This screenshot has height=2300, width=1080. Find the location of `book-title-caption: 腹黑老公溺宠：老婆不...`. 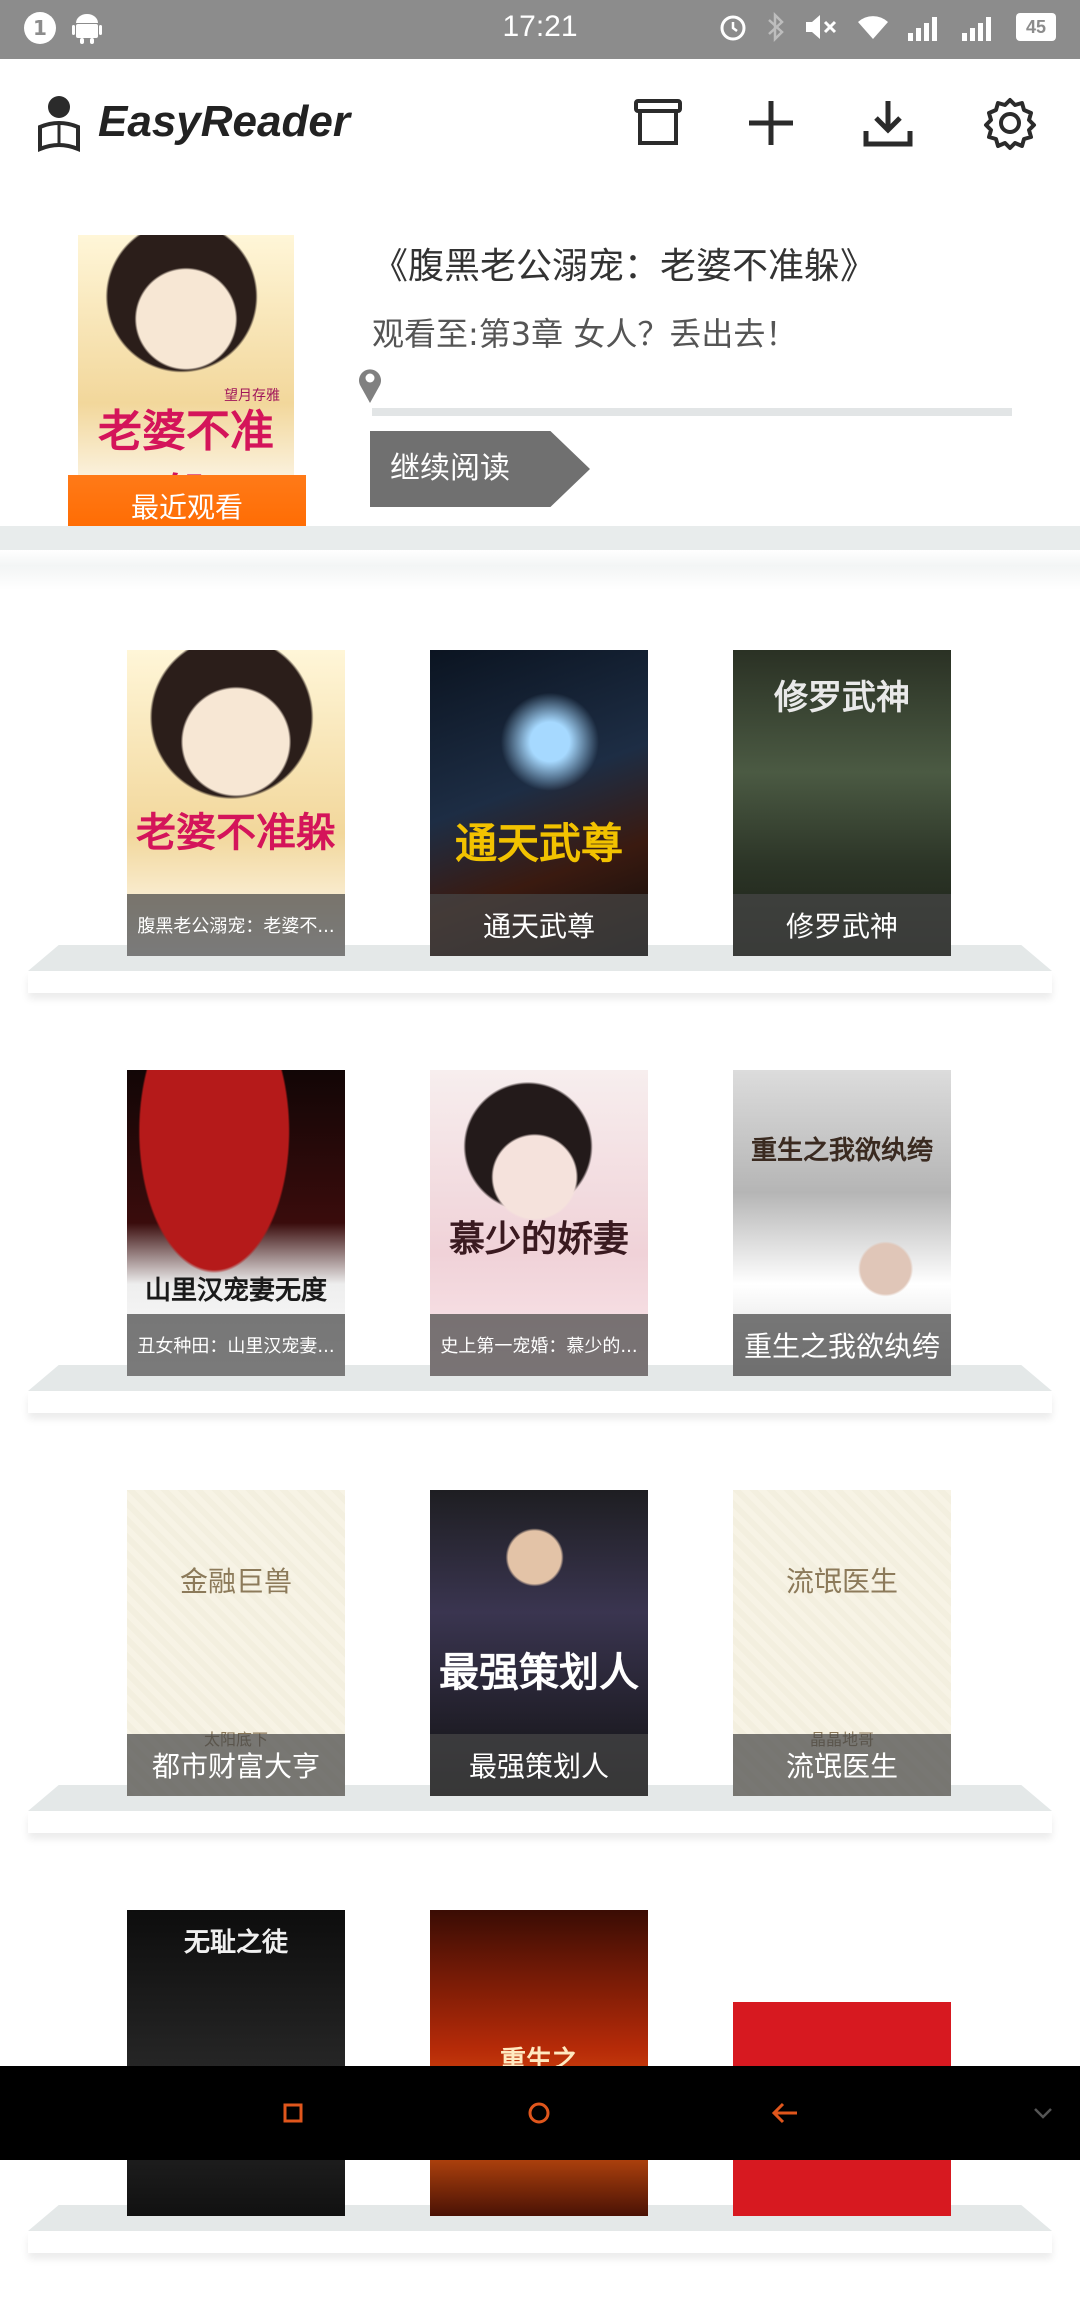

book-title-caption: 腹黑老公溺宠：老婆不... is located at coordinates (236, 925).